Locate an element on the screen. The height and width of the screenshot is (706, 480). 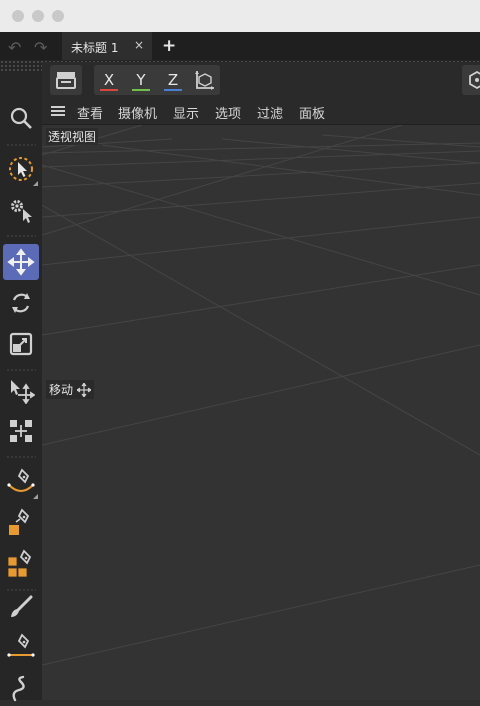
redo-icon: ↷ is located at coordinates (40, 47).